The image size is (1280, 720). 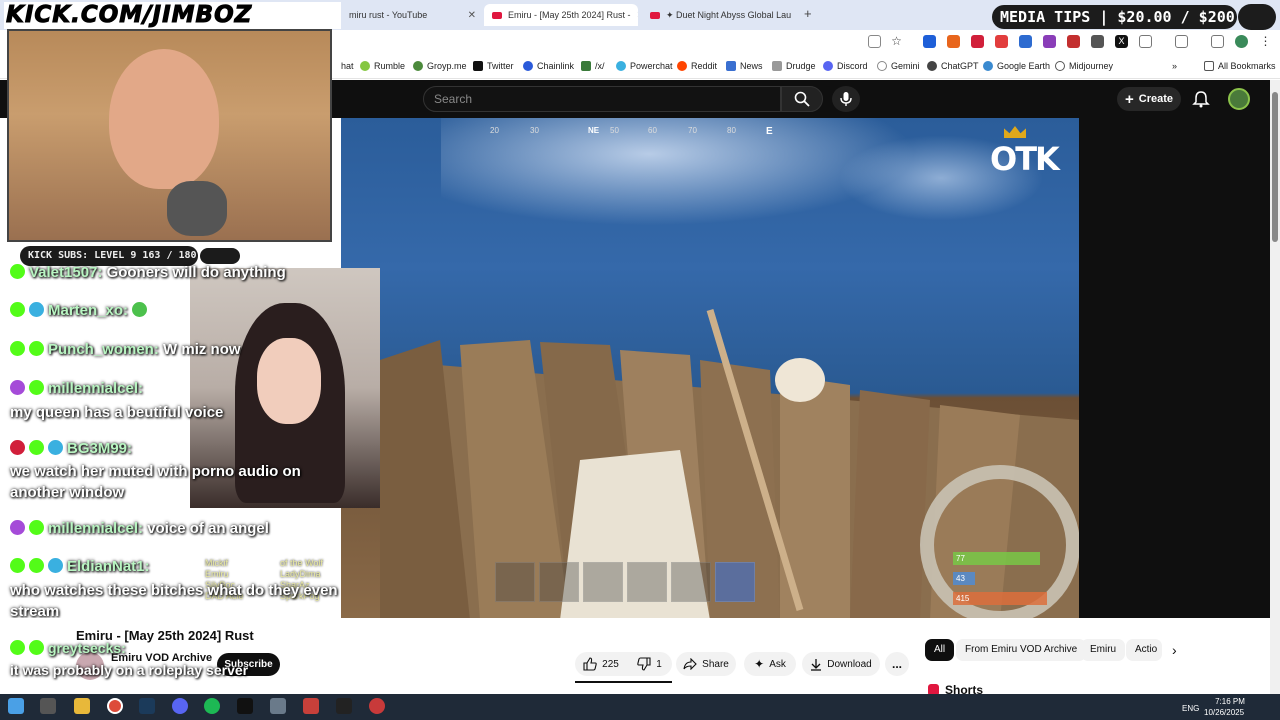 What do you see at coordinates (347, 66) in the screenshot?
I see `bookmark: hat` at bounding box center [347, 66].